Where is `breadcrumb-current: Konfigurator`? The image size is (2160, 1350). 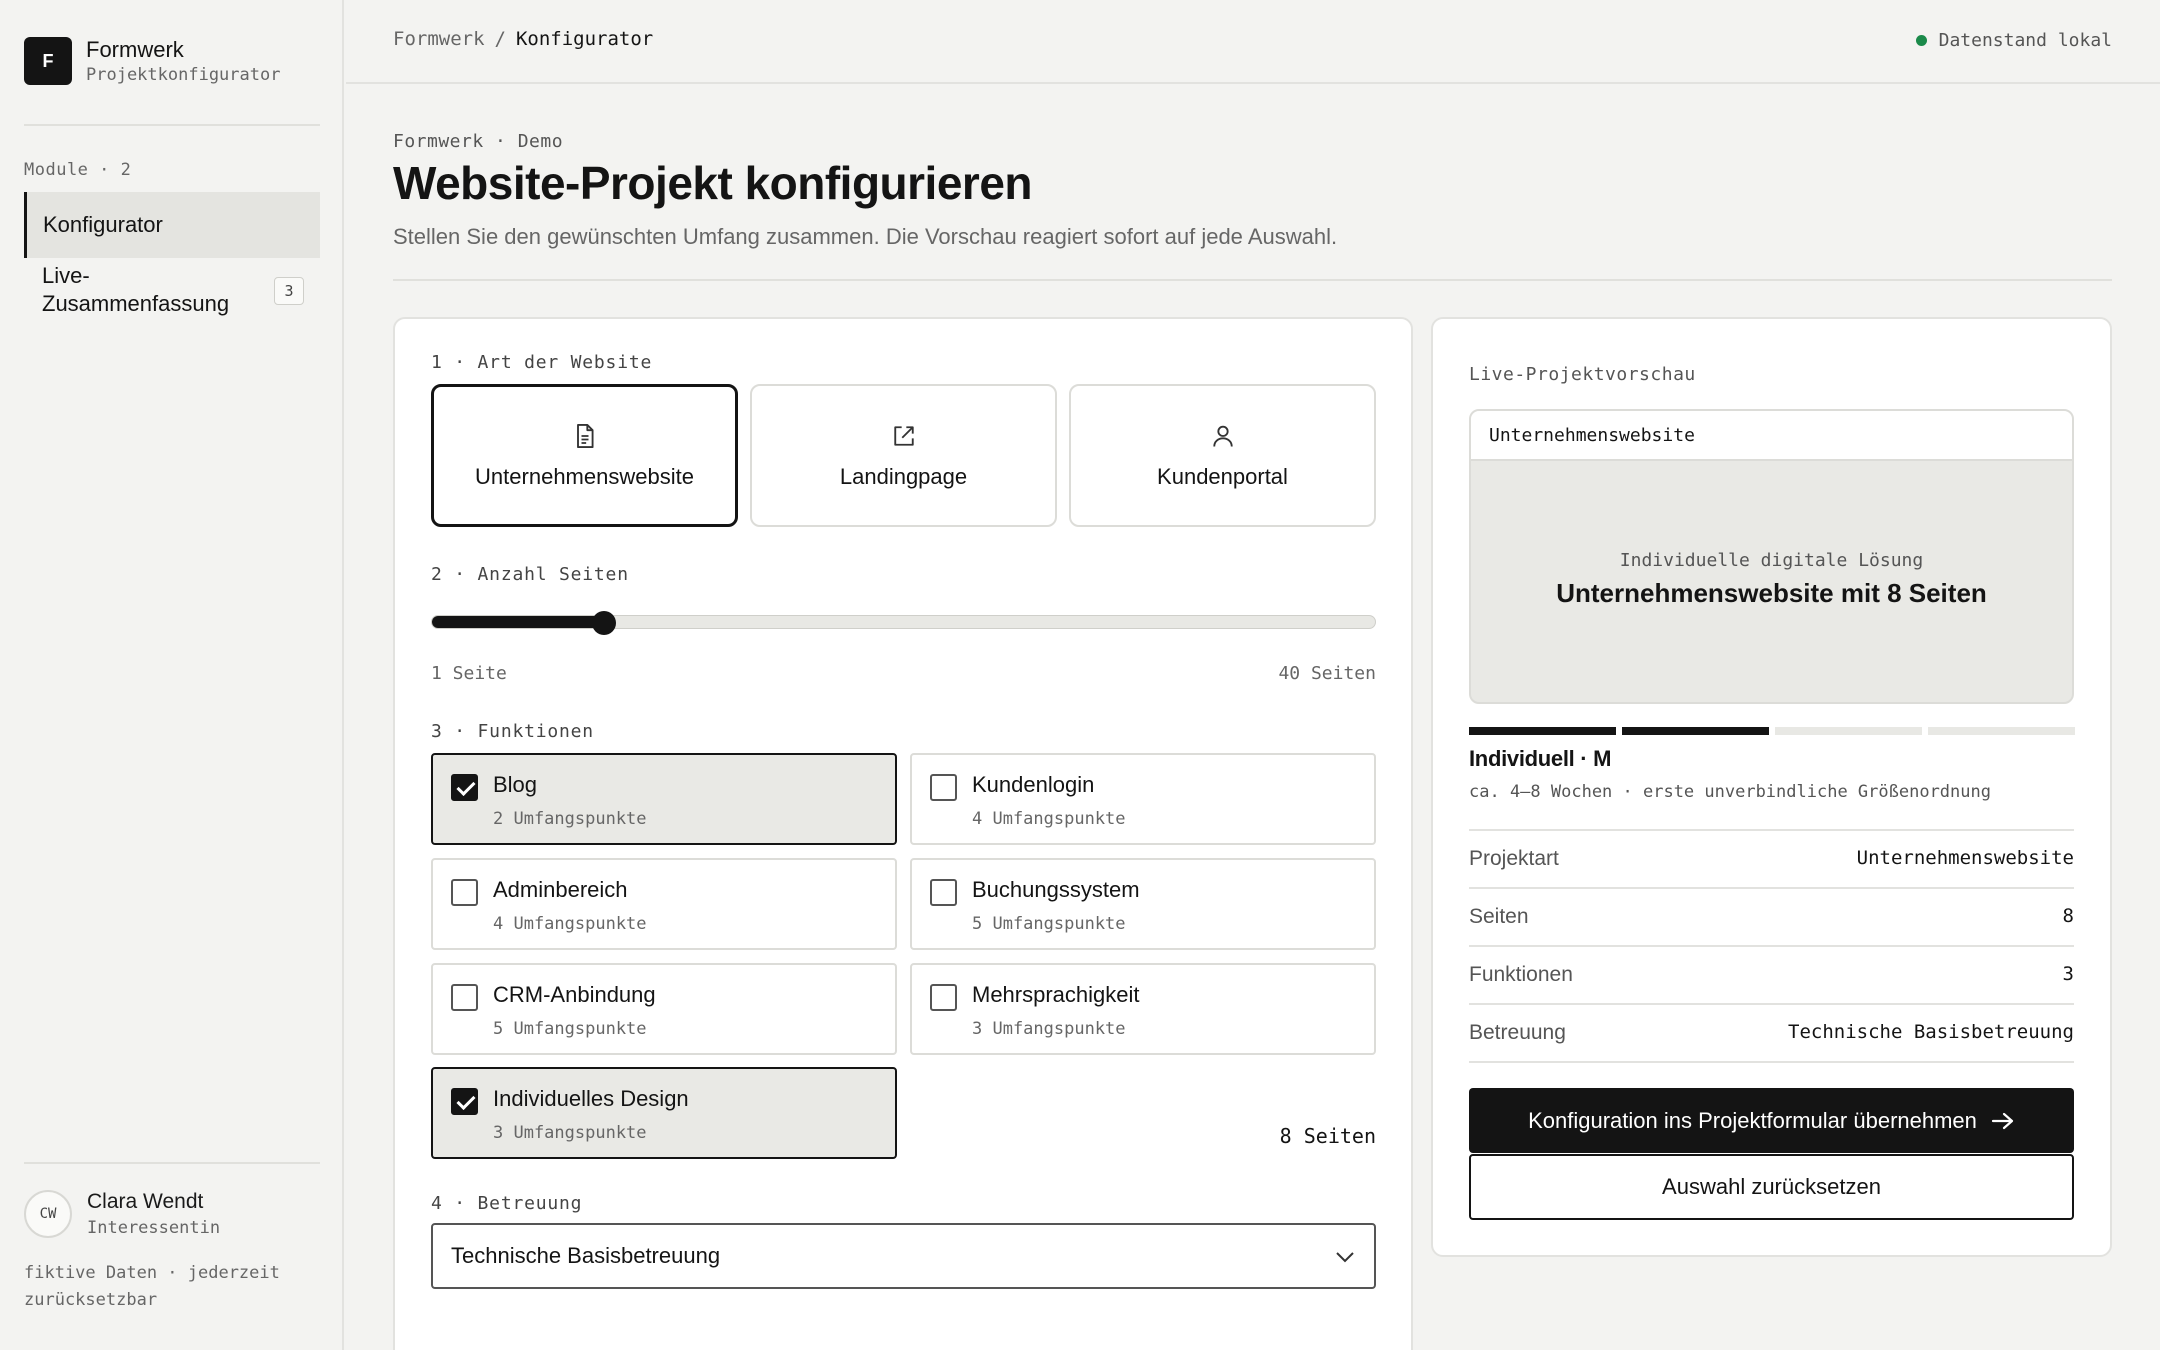 breadcrumb-current: Konfigurator is located at coordinates (584, 39).